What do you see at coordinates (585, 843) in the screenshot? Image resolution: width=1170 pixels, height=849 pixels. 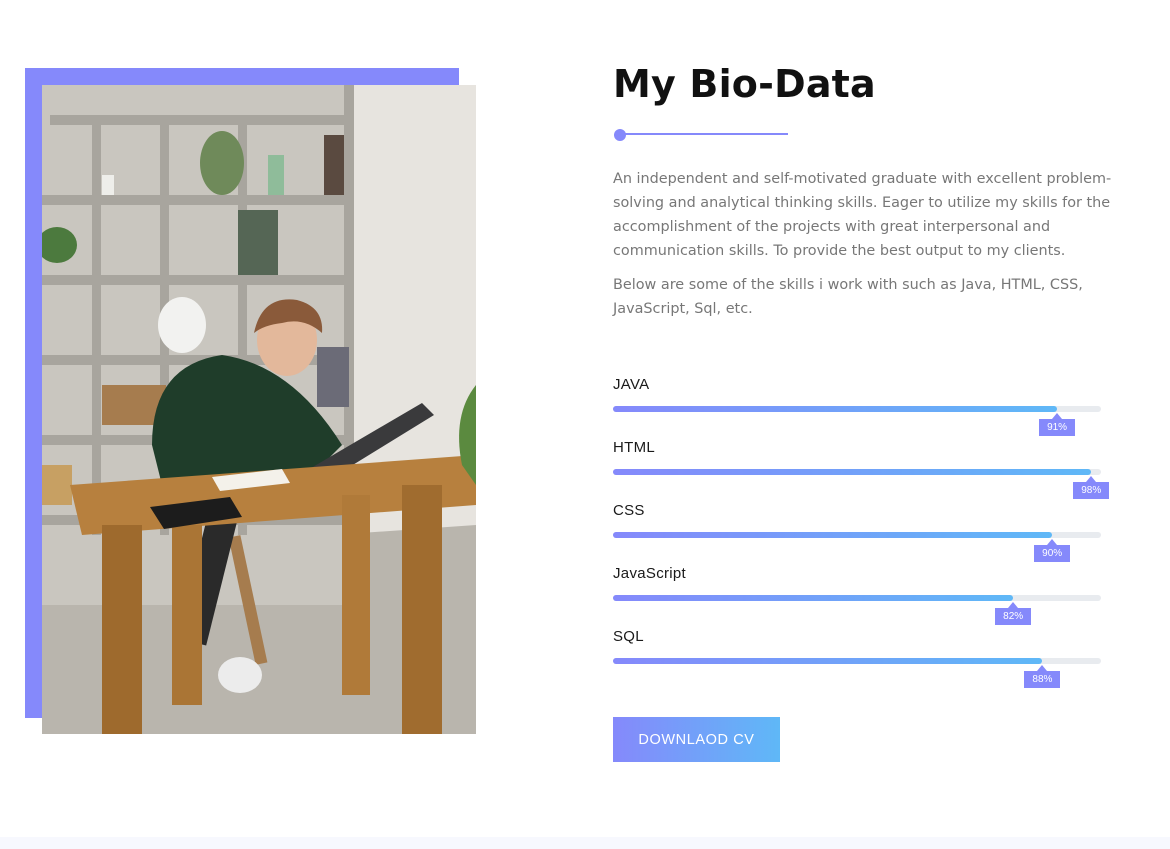 I see `footer-band` at bounding box center [585, 843].